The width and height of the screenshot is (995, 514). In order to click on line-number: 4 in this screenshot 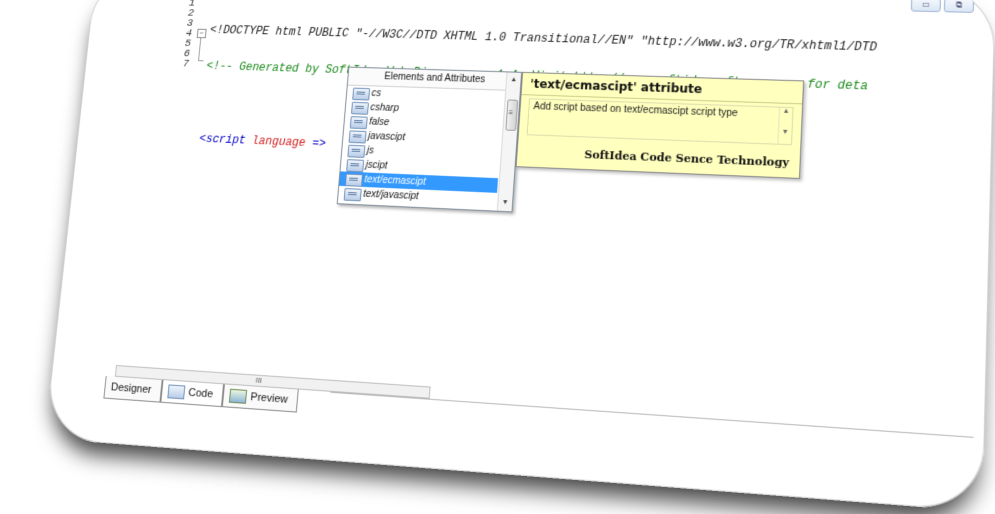, I will do `click(189, 34)`.